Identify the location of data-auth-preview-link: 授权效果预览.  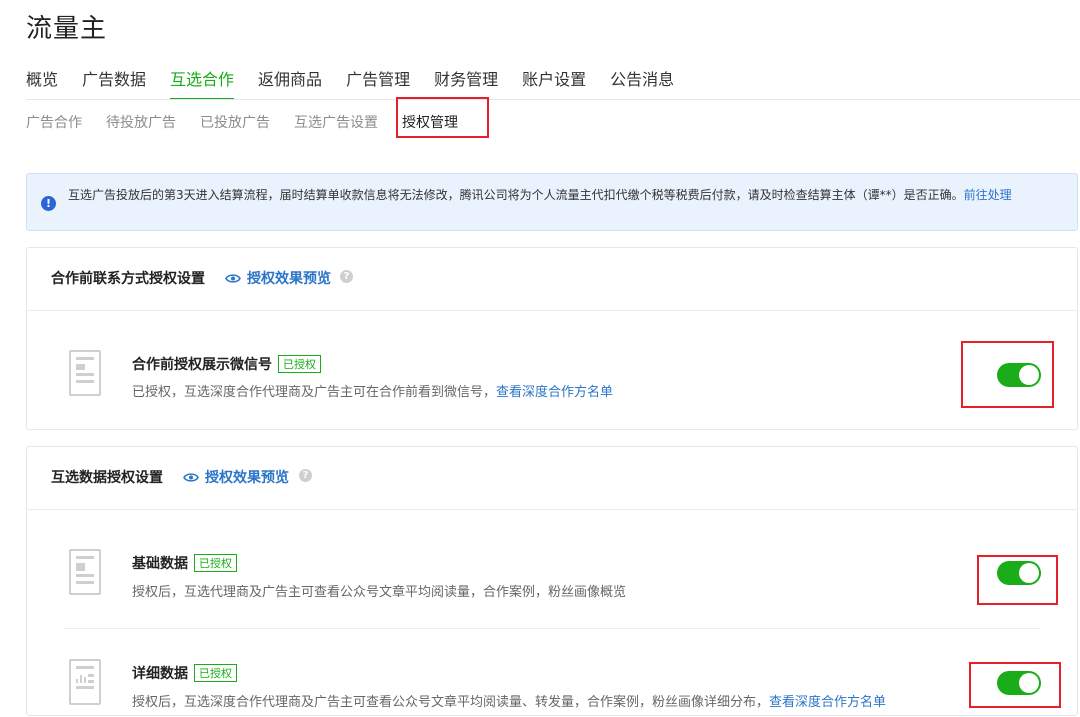
(236, 477).